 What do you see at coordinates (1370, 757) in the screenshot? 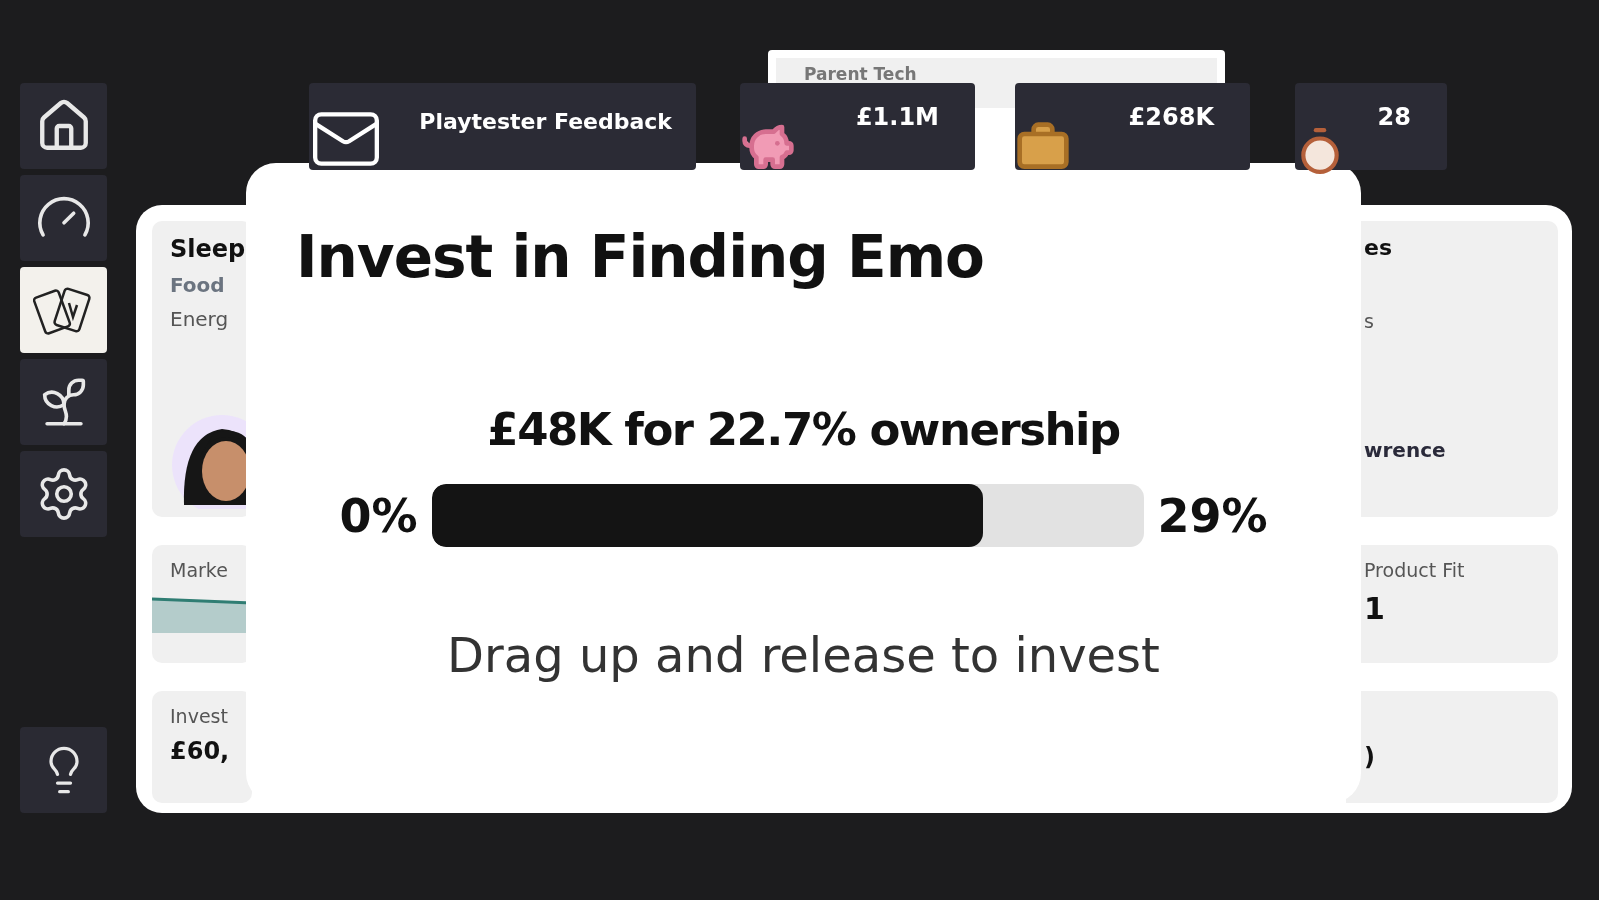
I see `details-value: )` at bounding box center [1370, 757].